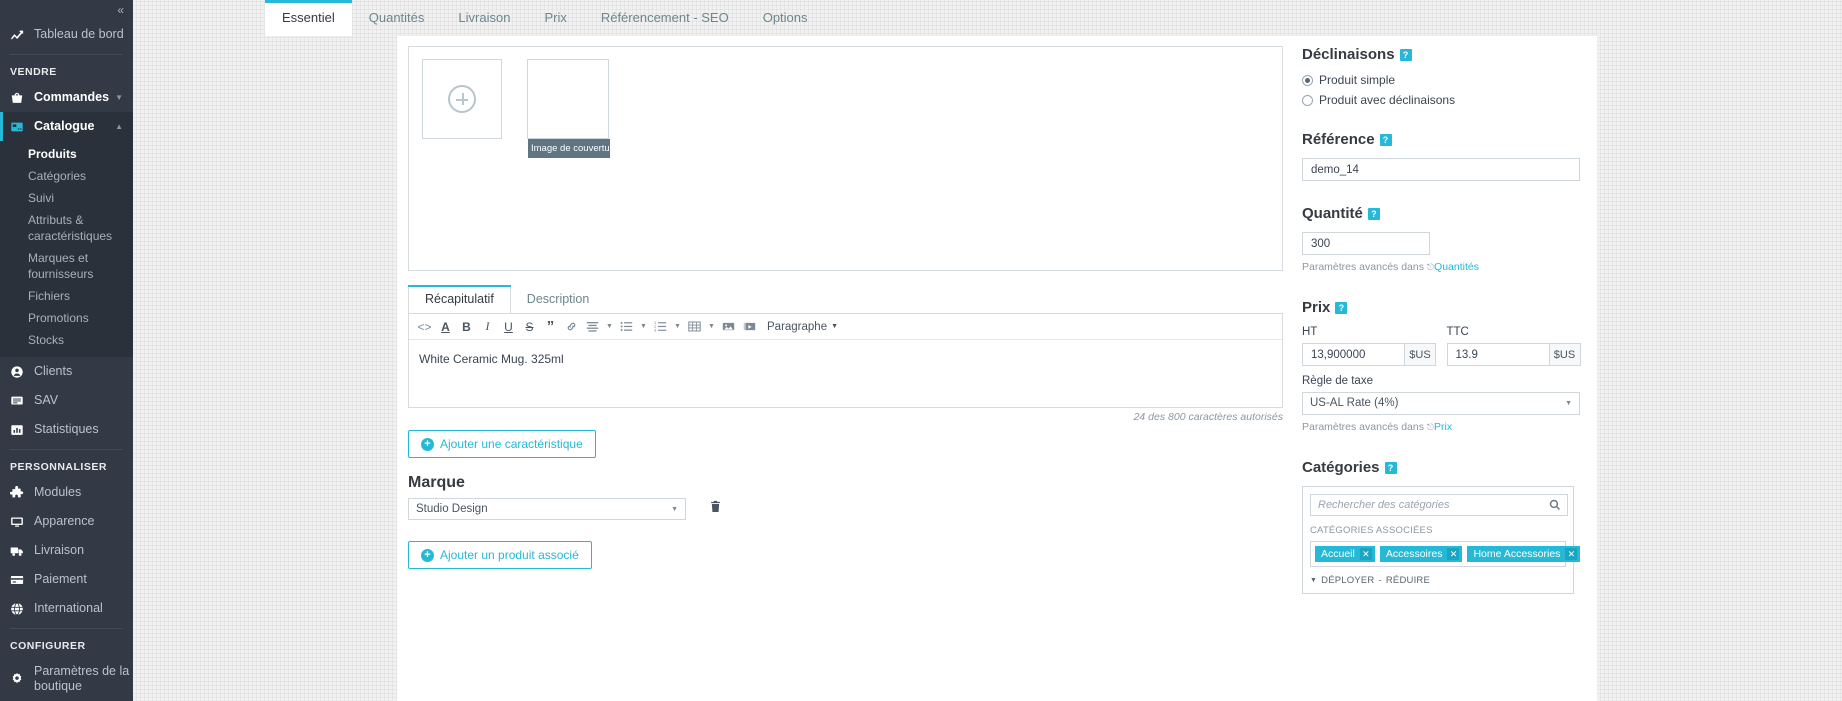 This screenshot has height=701, width=1842. I want to click on description-tabbar: Récapitulatif Description, so click(506, 299).